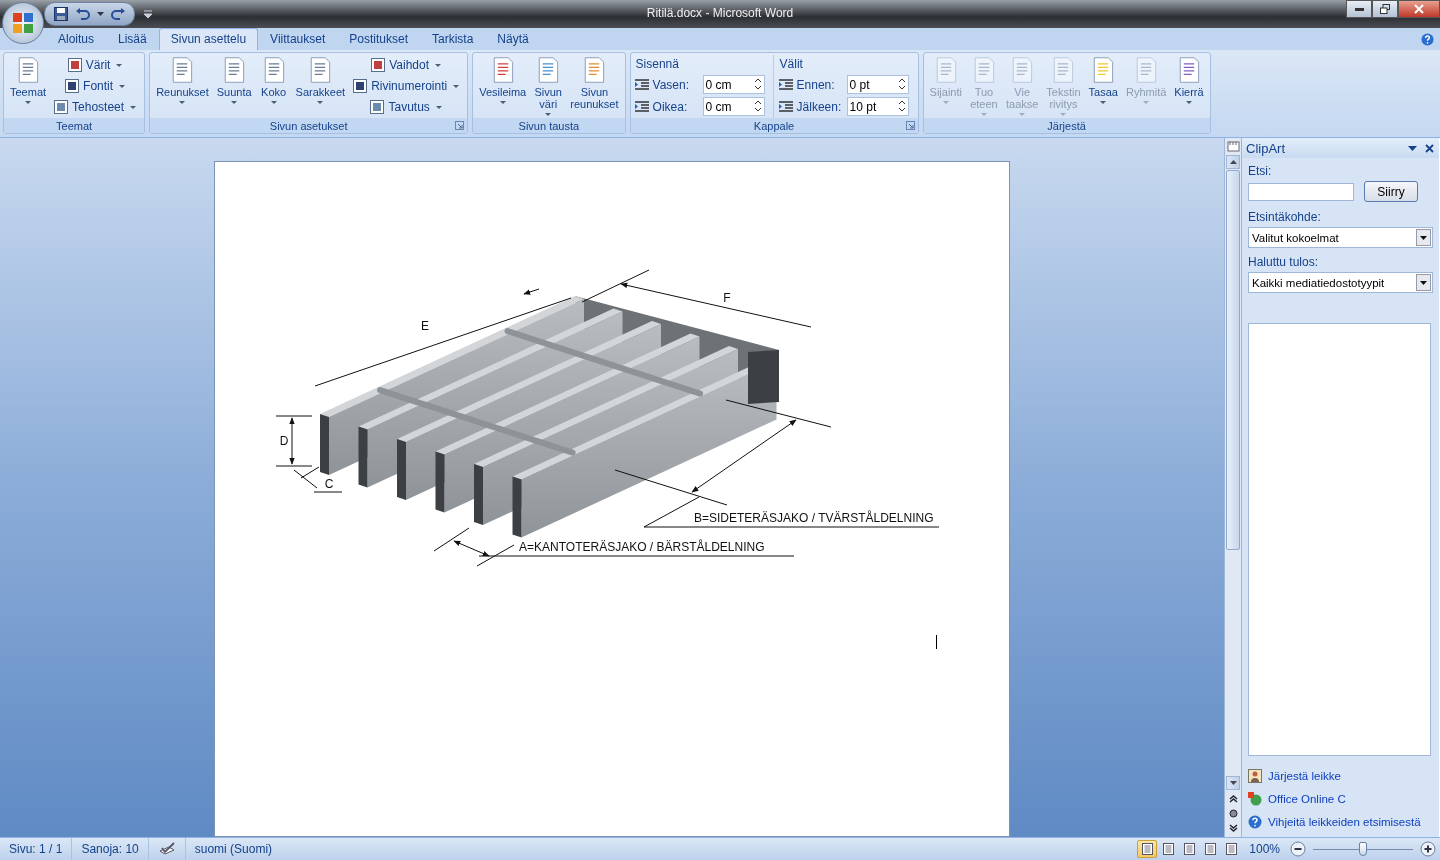 This screenshot has width=1440, height=860. Describe the element at coordinates (1255, 775) in the screenshot. I see `organizer-icon` at that location.